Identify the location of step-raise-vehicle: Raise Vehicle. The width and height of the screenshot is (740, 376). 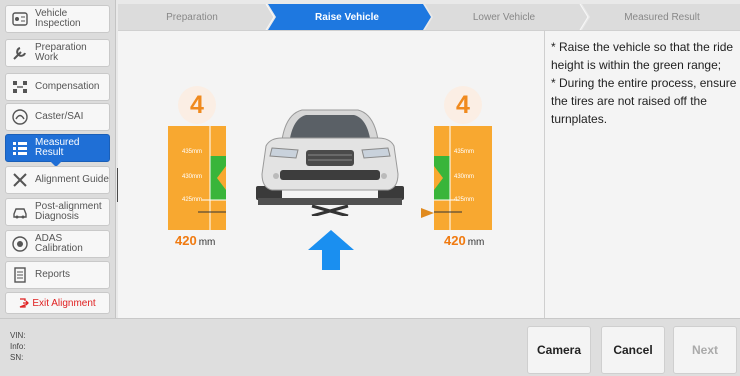
(347, 17).